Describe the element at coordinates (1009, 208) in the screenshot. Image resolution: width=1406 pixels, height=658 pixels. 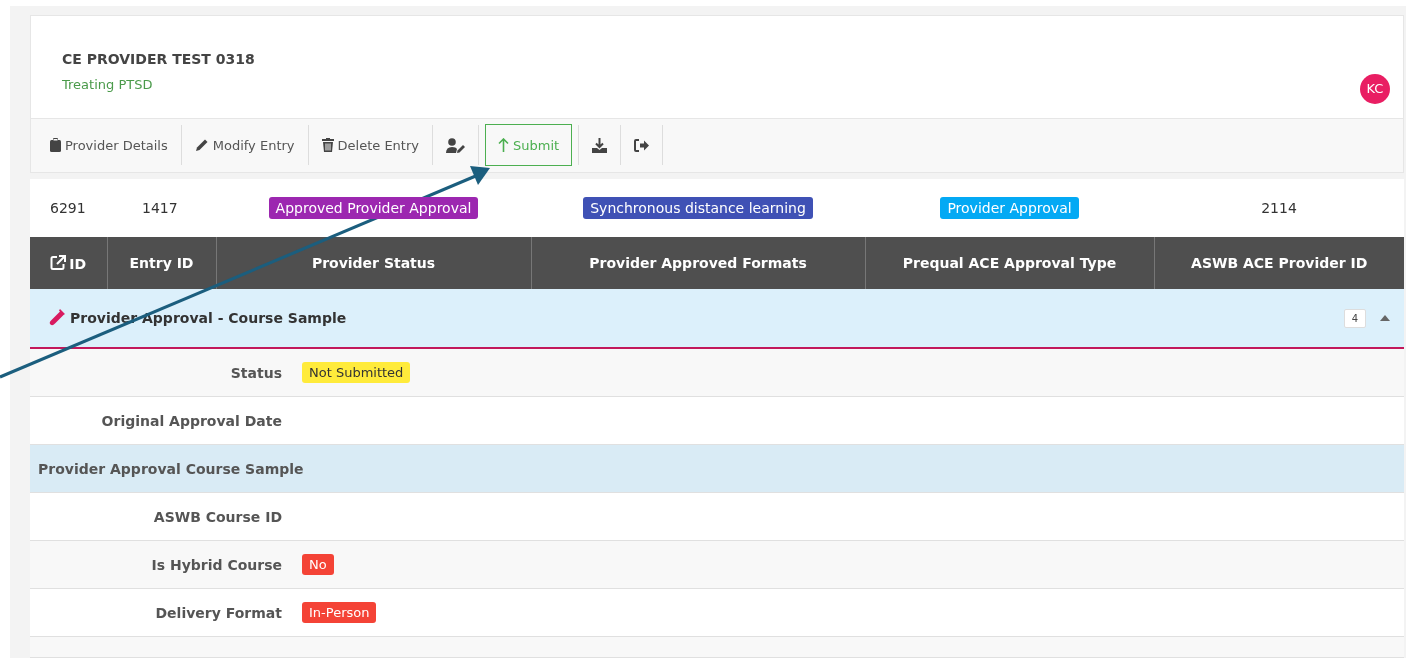
I see `status-badge: Provider Approval` at that location.